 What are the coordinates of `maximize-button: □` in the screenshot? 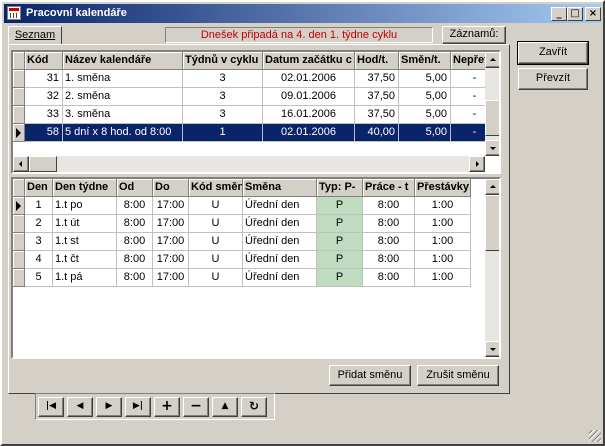 It's located at (575, 14).